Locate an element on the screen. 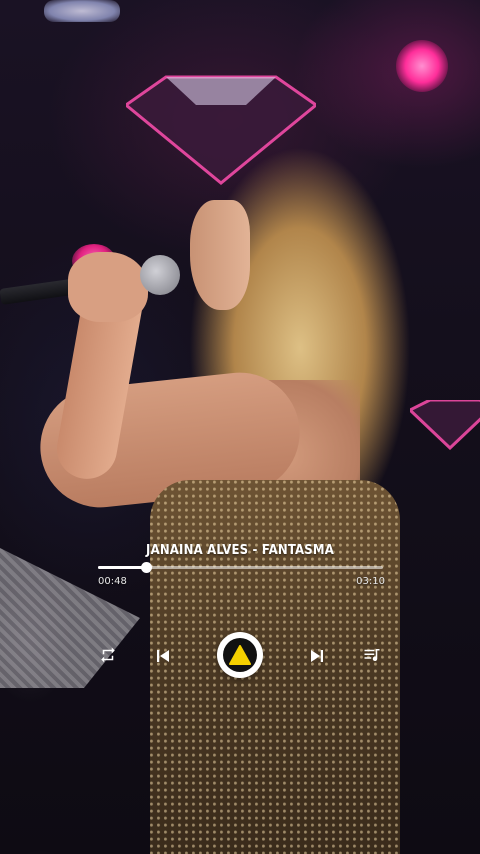 The width and height of the screenshot is (480, 854). play-button is located at coordinates (240, 655).